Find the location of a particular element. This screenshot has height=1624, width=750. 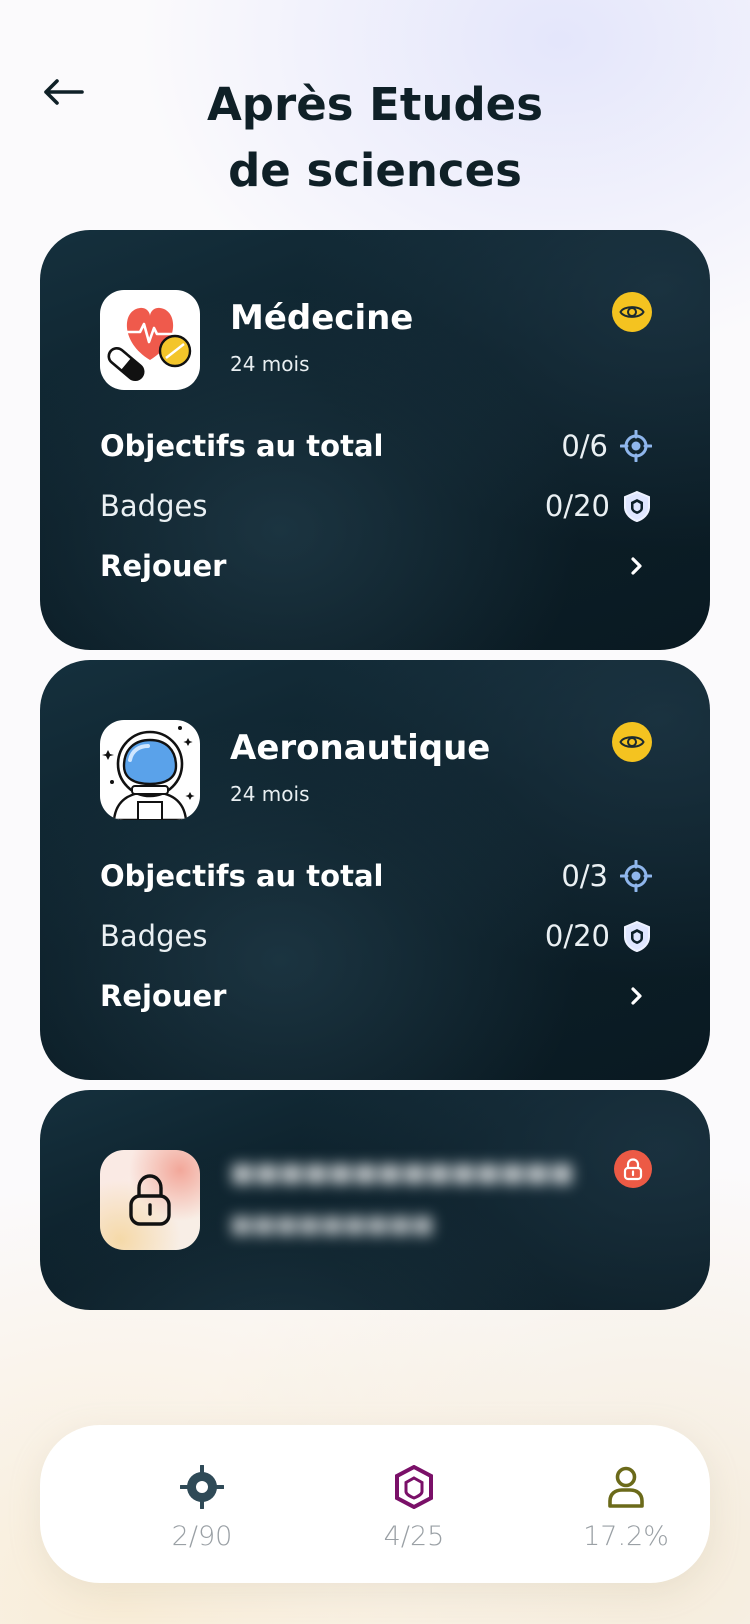

stat-objectives-value: 2/90 is located at coordinates (202, 1536).